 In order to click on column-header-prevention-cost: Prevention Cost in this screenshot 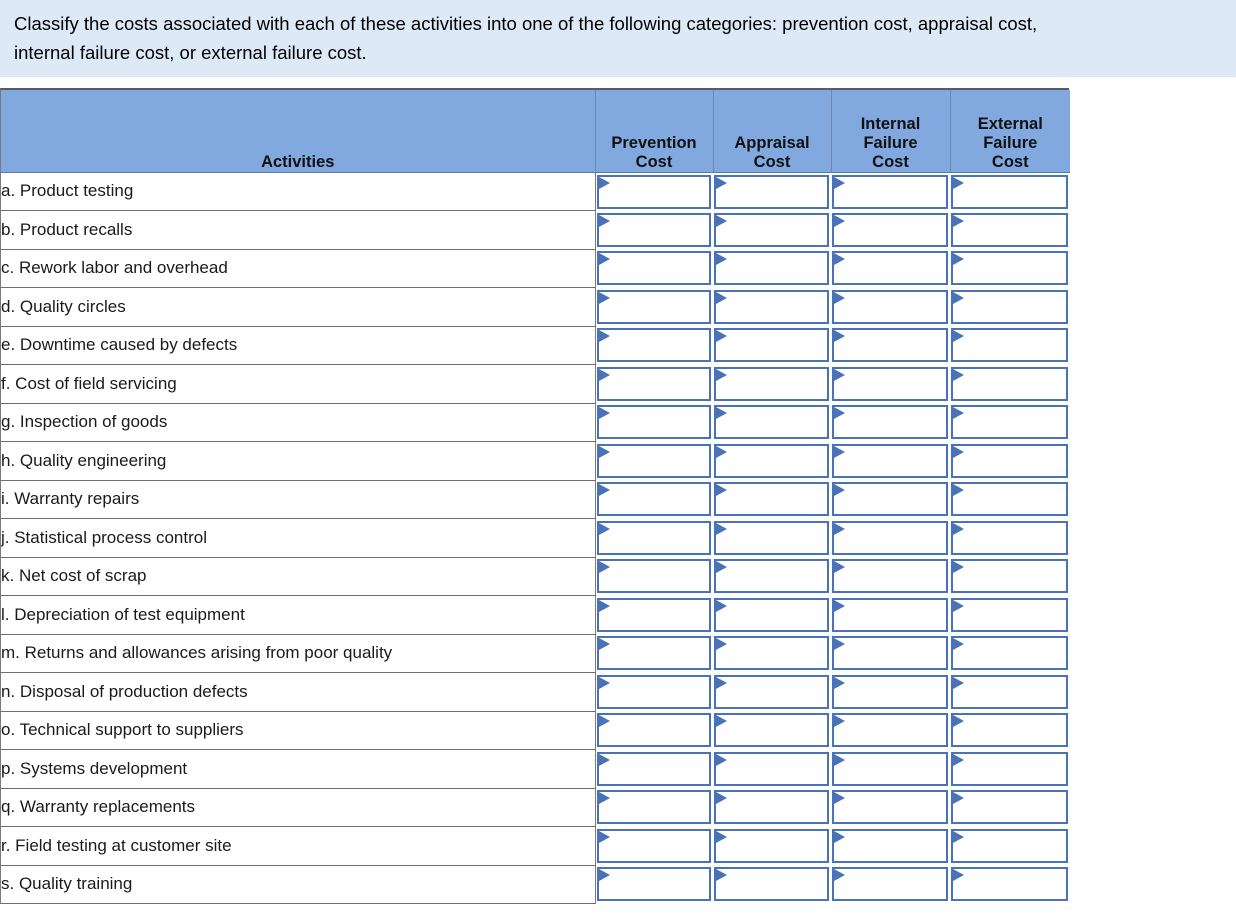, I will do `click(654, 131)`.